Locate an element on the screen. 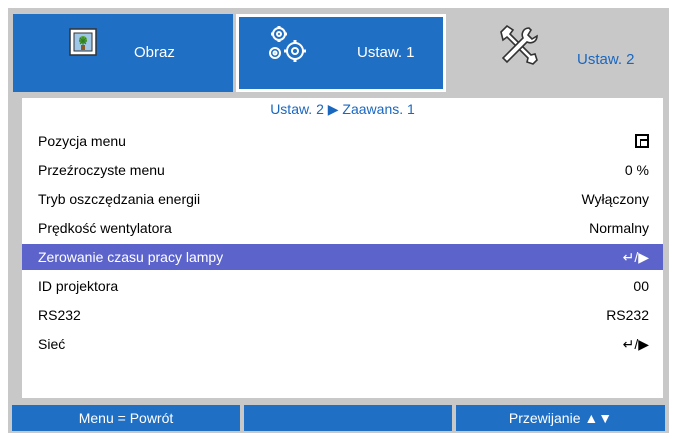  tab-ustaw-2-label: Ustaw. 2 is located at coordinates (606, 59).